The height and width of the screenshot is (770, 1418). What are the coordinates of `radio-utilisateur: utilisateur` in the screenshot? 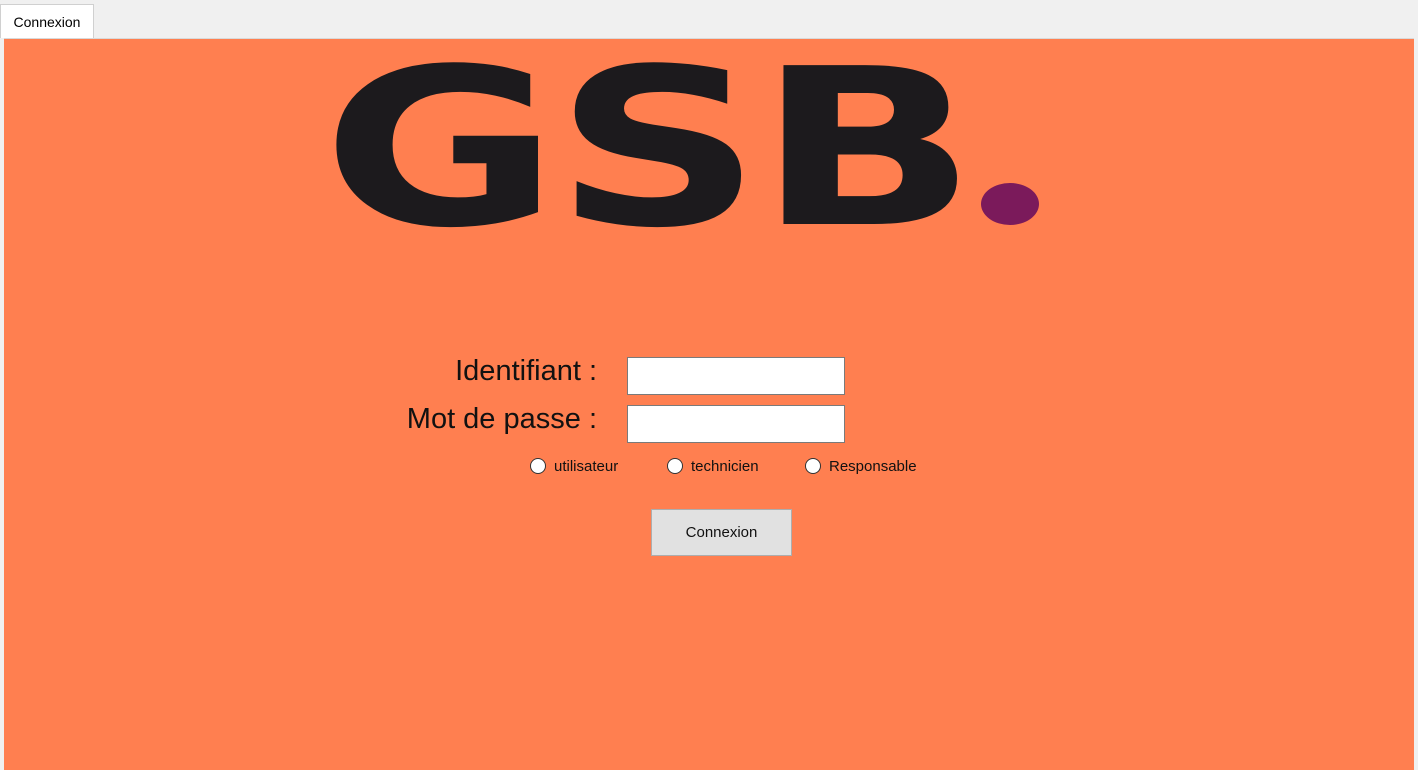 It's located at (574, 466).